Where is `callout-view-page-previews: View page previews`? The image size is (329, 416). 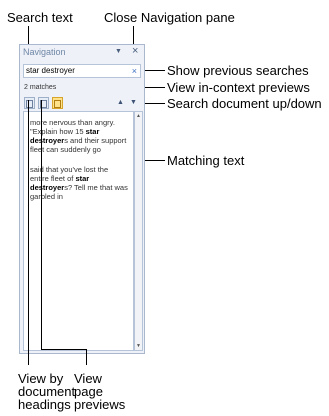 callout-view-page-previews: View page previews is located at coordinates (100, 391).